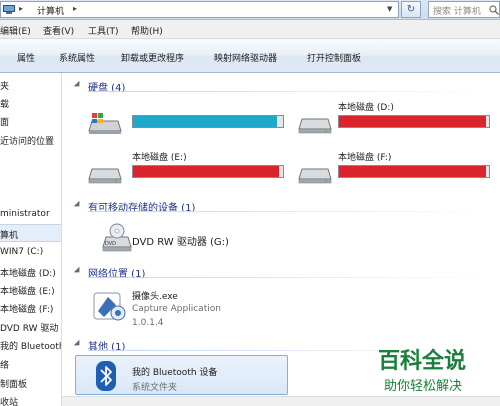 This screenshot has height=406, width=500. Describe the element at coordinates (29, 327) in the screenshot. I see `nav-item-dvd: DVD RW 驱动` at that location.